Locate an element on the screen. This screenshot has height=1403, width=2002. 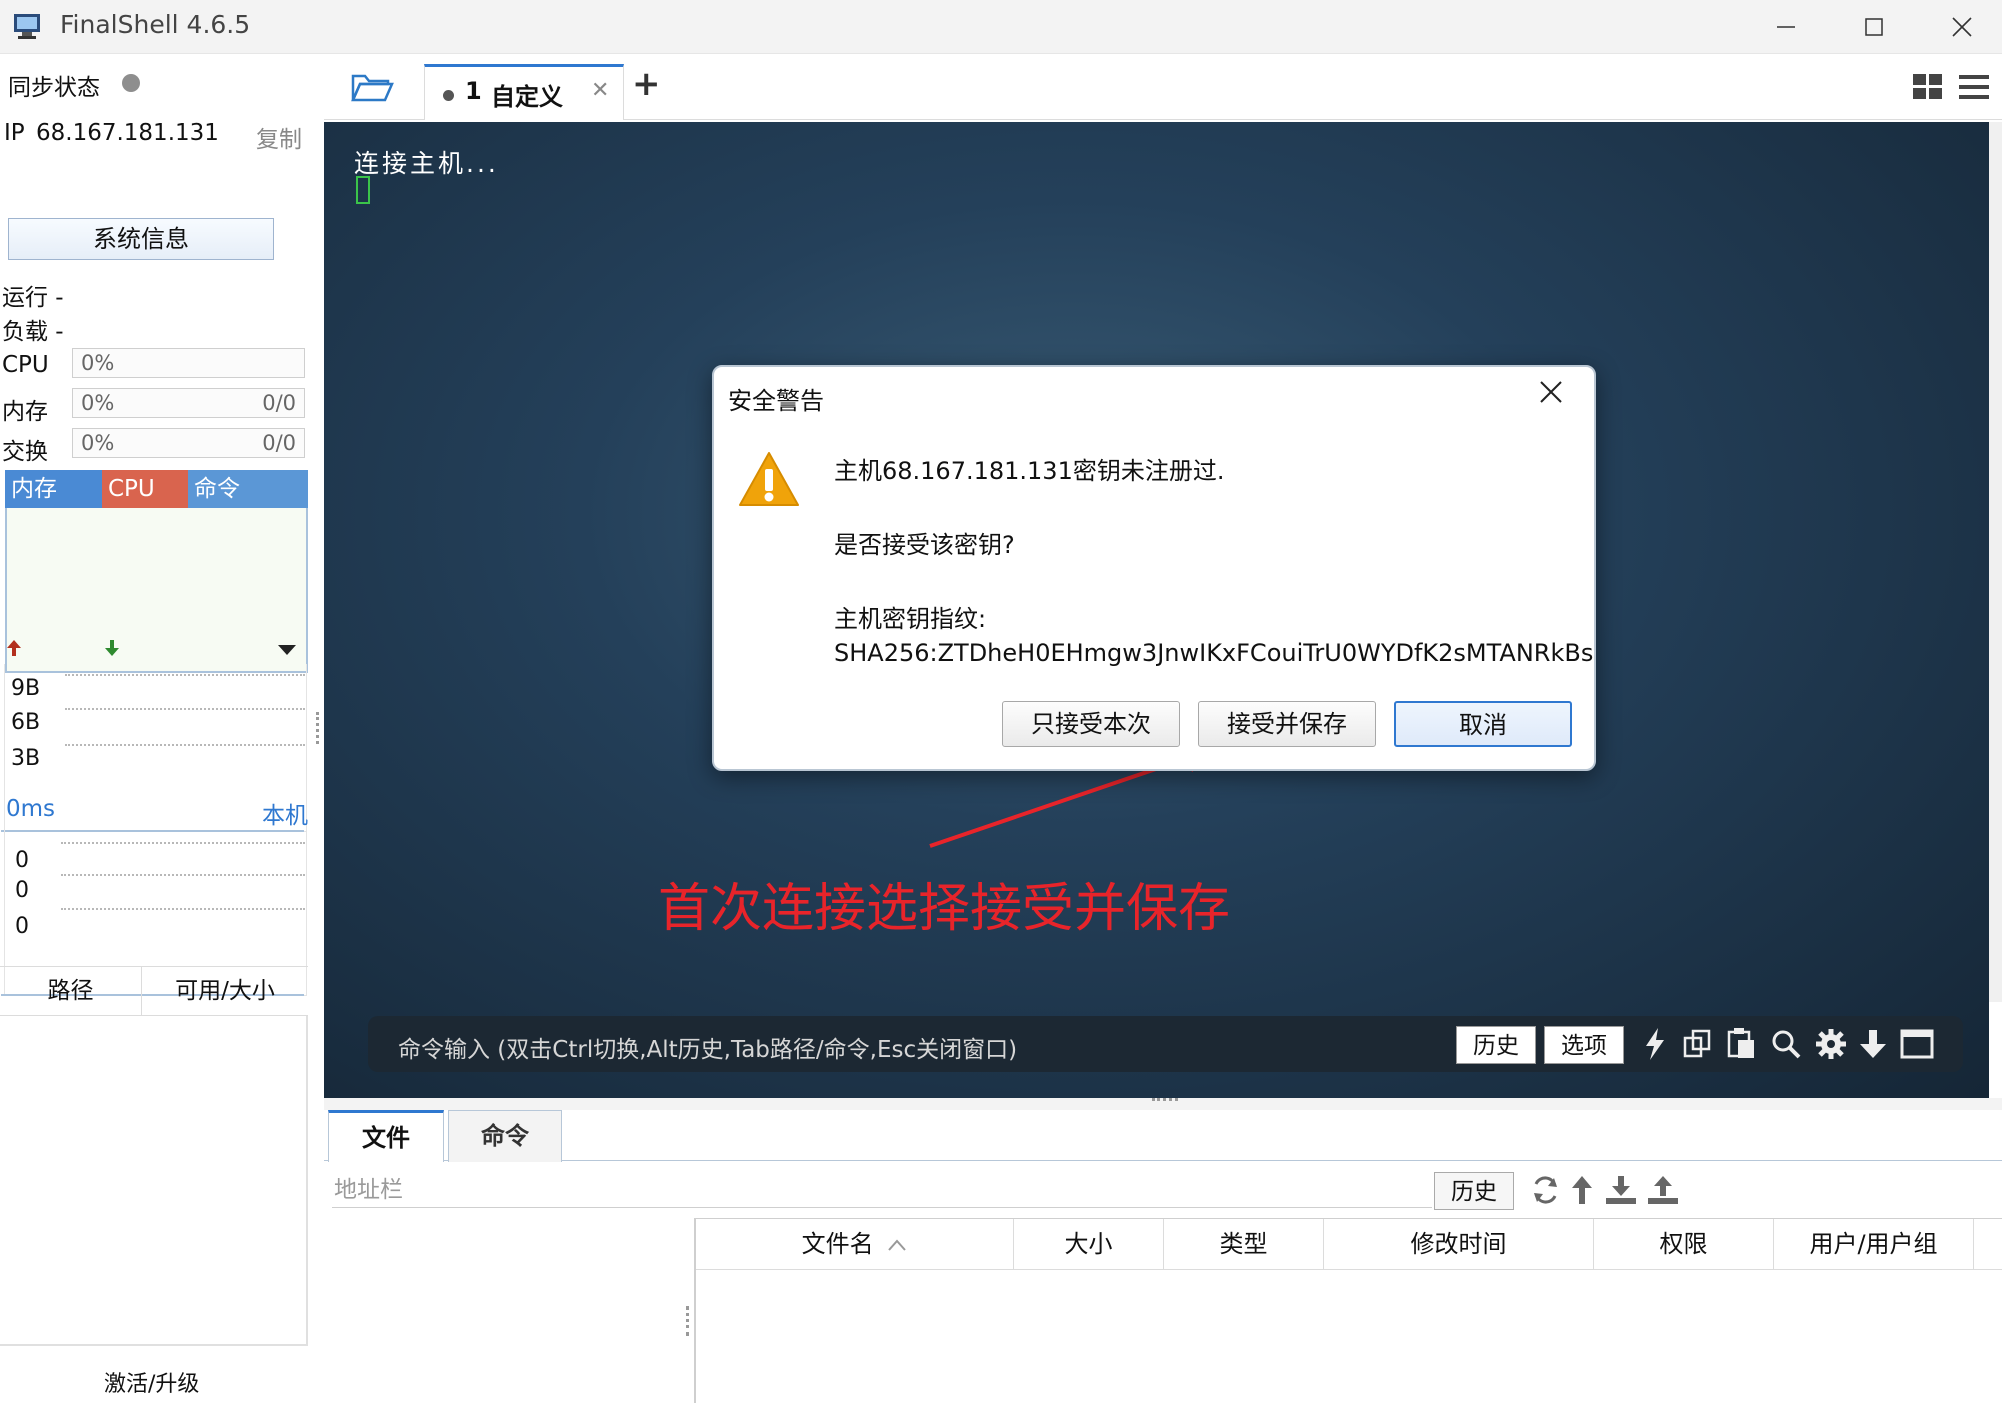
address-bar-input: 地址栏 is located at coordinates (882, 1190).